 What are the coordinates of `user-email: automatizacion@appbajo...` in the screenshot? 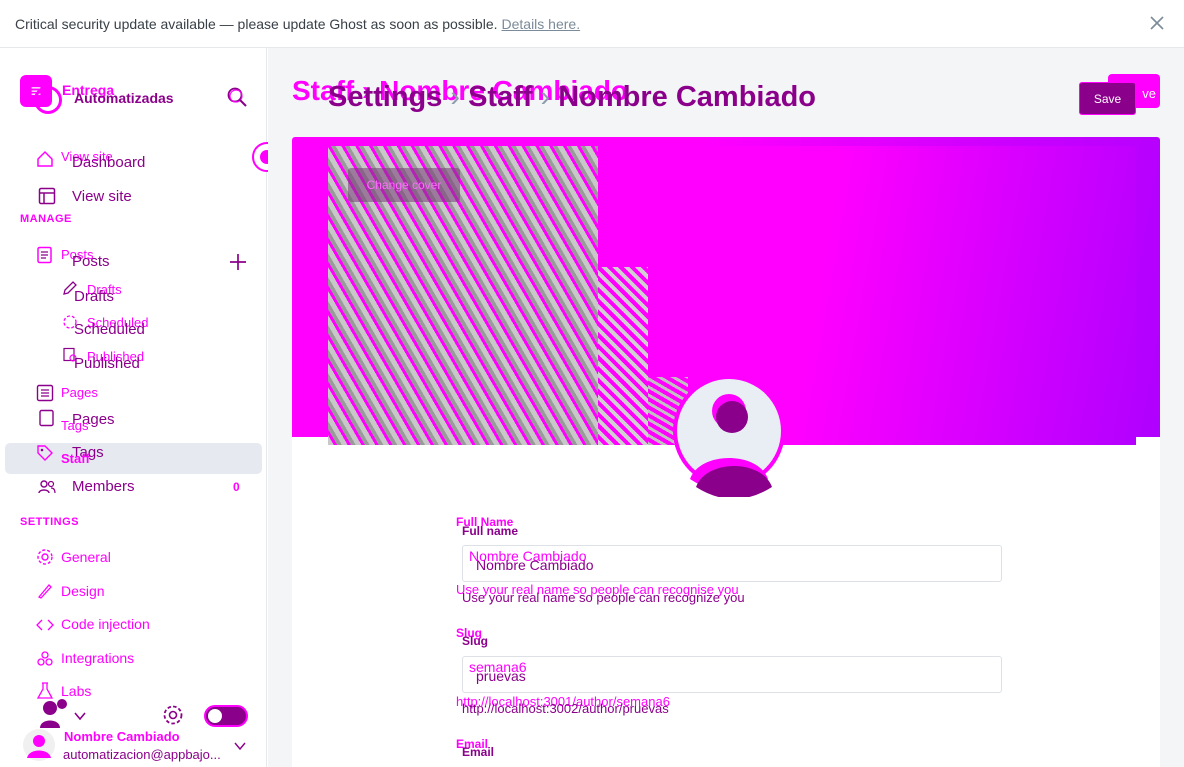 It's located at (143, 754).